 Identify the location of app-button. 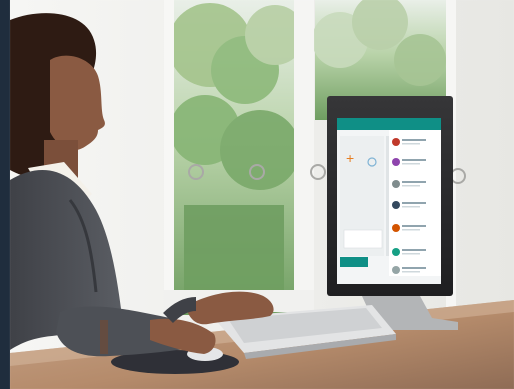
(354, 262).